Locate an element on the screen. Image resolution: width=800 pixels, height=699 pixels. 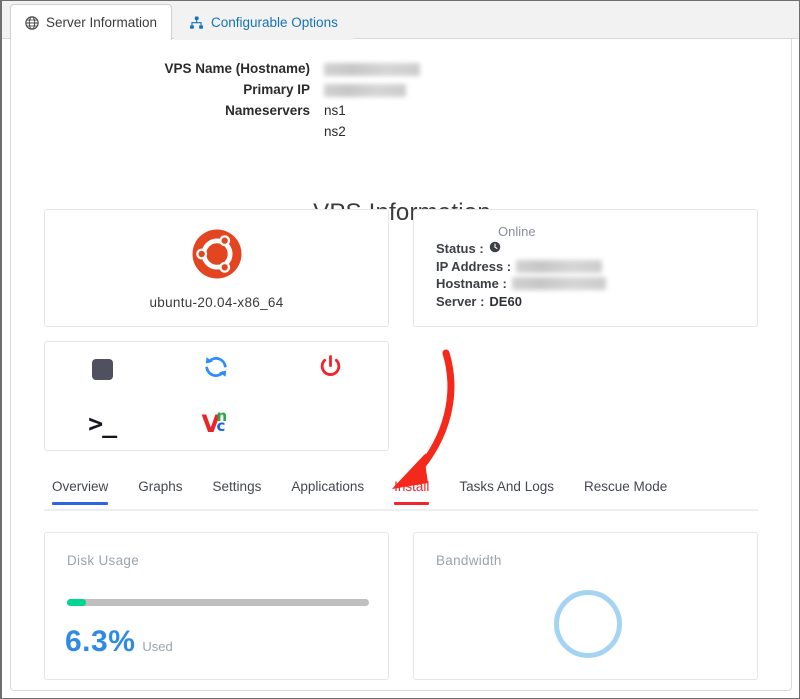
nav-tab-applications: Applications is located at coordinates (327, 491).